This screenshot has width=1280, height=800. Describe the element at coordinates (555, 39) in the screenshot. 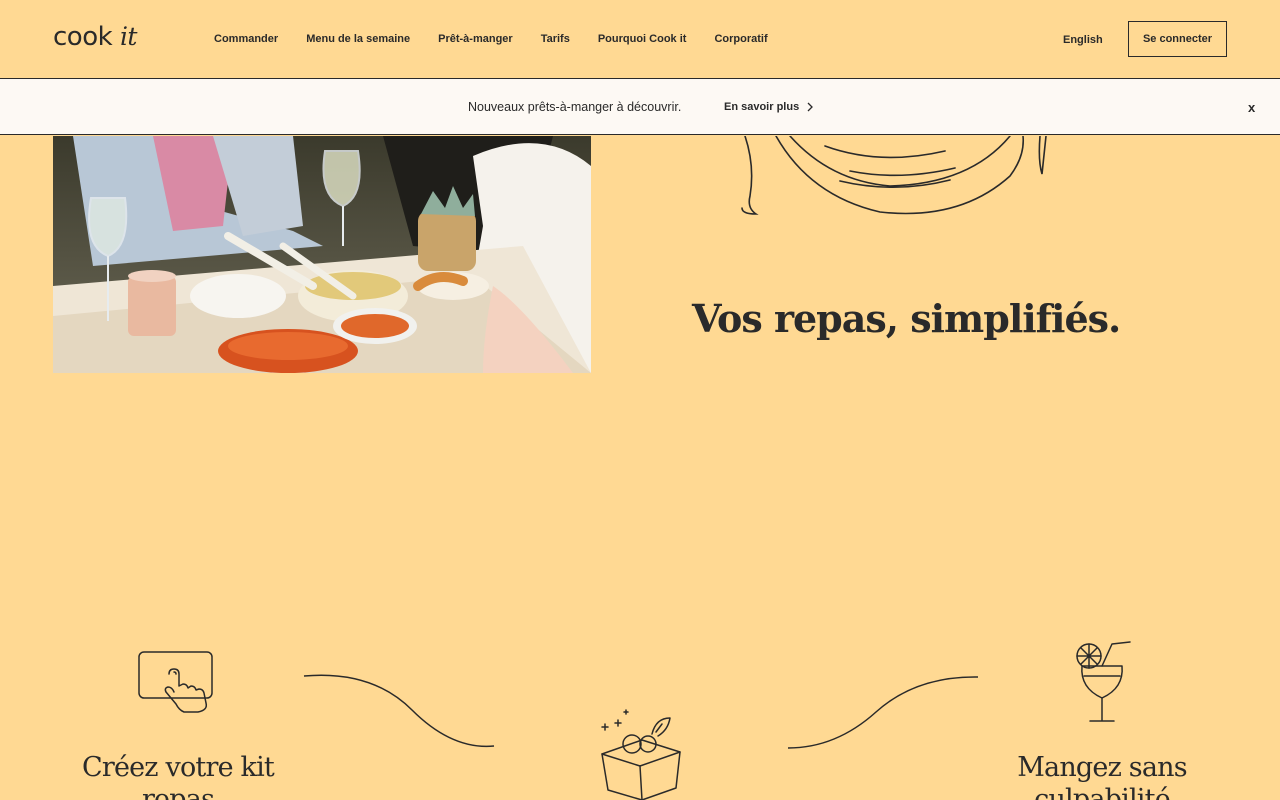

I see `nav-item-tarifs: Tarifs` at that location.